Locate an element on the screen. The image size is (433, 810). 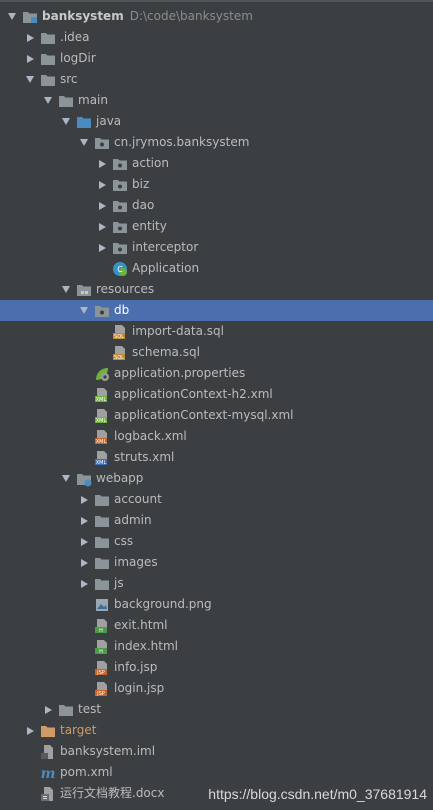
watermark: https://blog.csdn.net/m0_37681914 is located at coordinates (317, 794).